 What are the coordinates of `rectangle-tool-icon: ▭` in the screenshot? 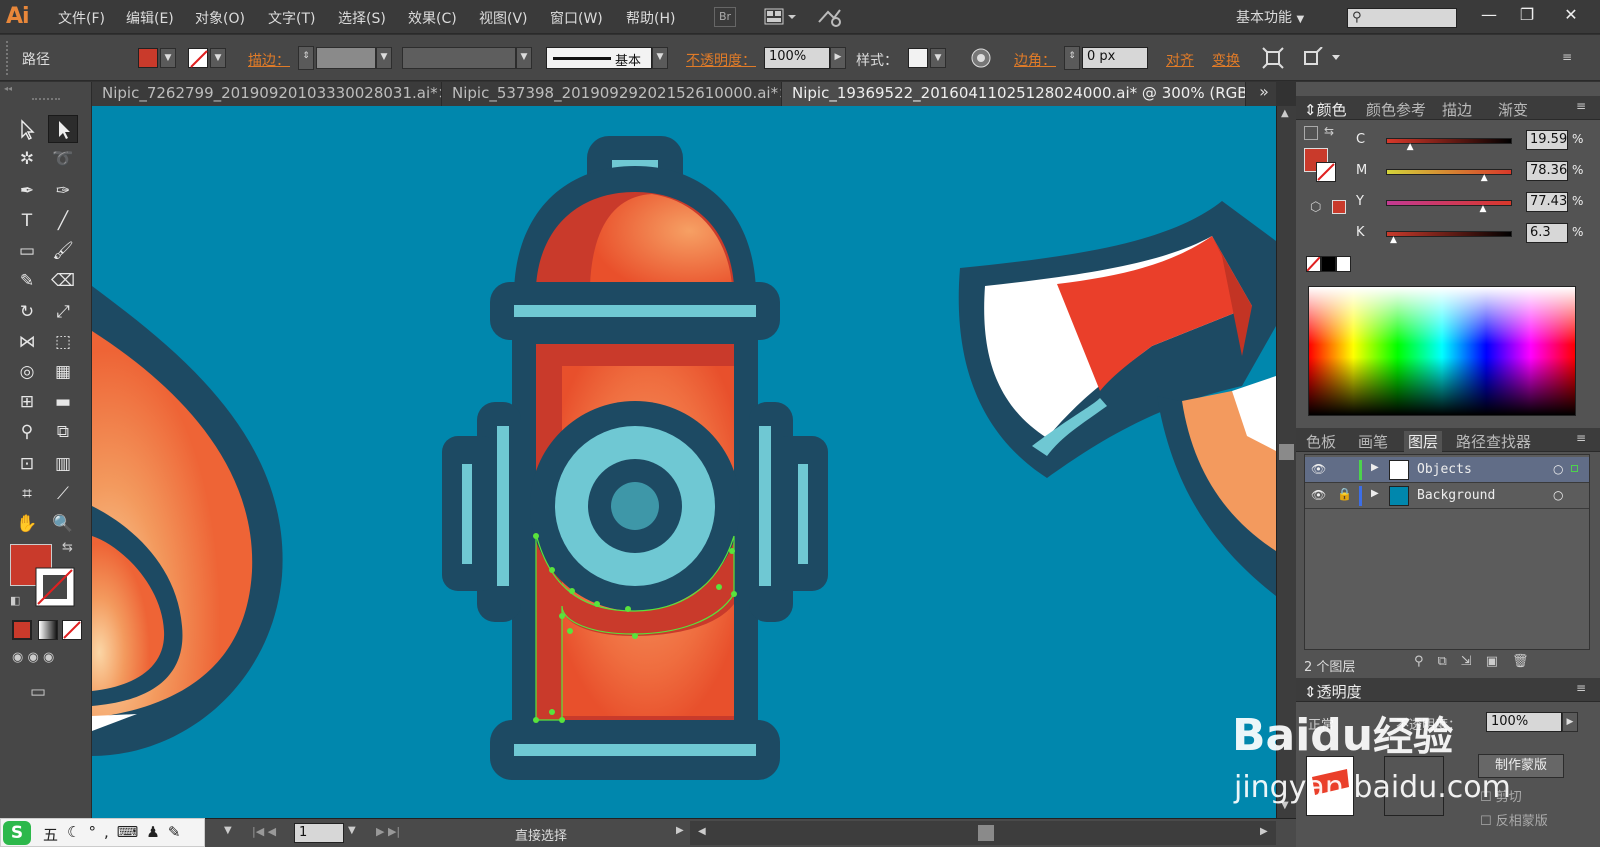 It's located at (27, 251).